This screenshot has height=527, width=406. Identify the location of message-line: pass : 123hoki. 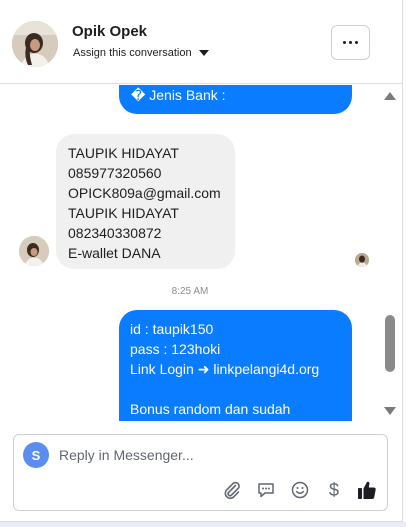
(175, 349).